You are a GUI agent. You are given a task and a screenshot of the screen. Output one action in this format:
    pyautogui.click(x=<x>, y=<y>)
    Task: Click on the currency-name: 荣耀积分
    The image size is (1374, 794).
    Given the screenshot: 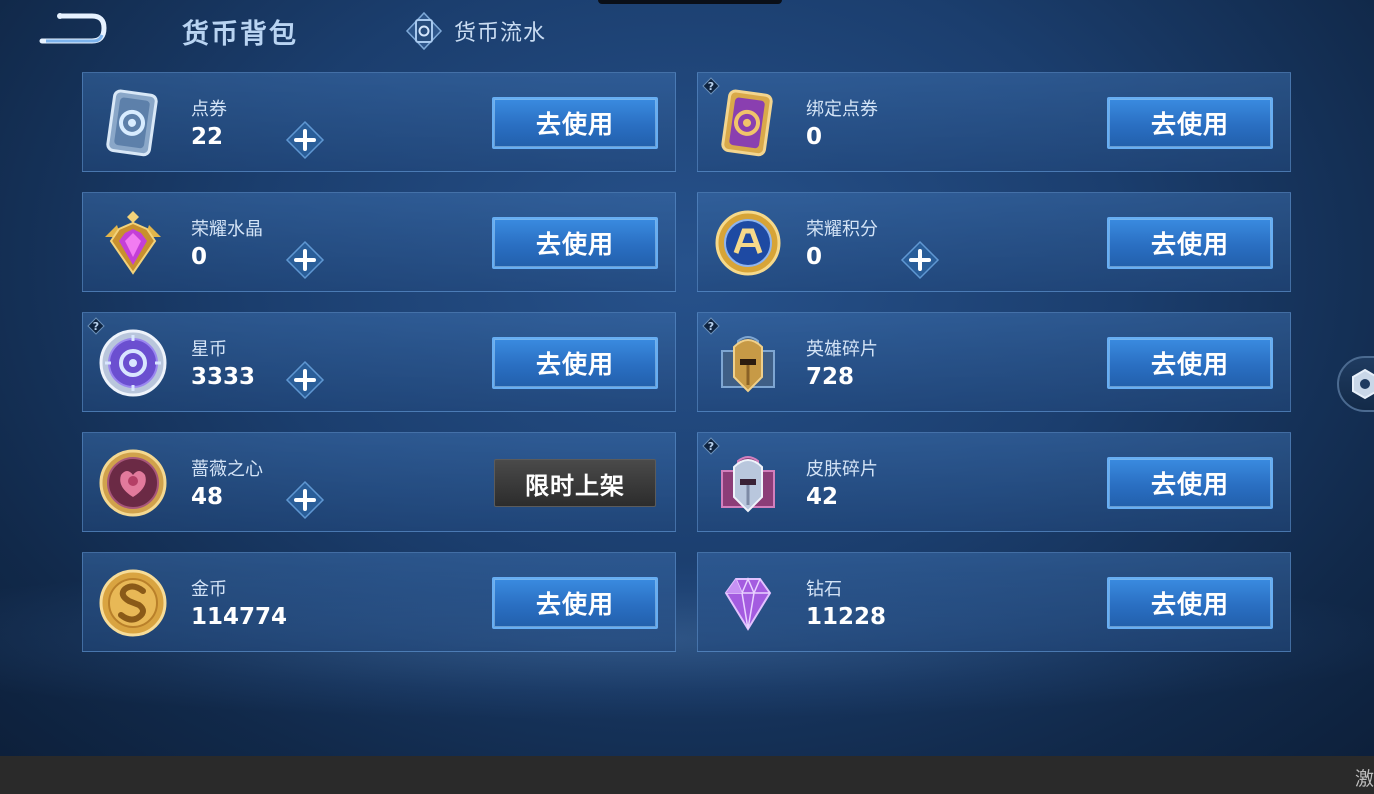 What is the action you would take?
    pyautogui.click(x=842, y=229)
    